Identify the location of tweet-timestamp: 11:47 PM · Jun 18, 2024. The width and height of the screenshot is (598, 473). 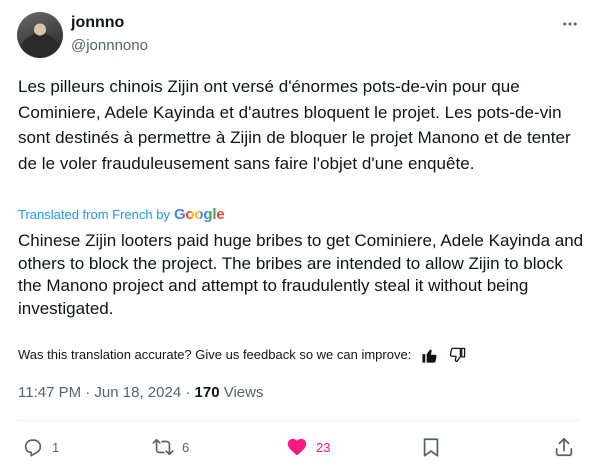
(99, 392).